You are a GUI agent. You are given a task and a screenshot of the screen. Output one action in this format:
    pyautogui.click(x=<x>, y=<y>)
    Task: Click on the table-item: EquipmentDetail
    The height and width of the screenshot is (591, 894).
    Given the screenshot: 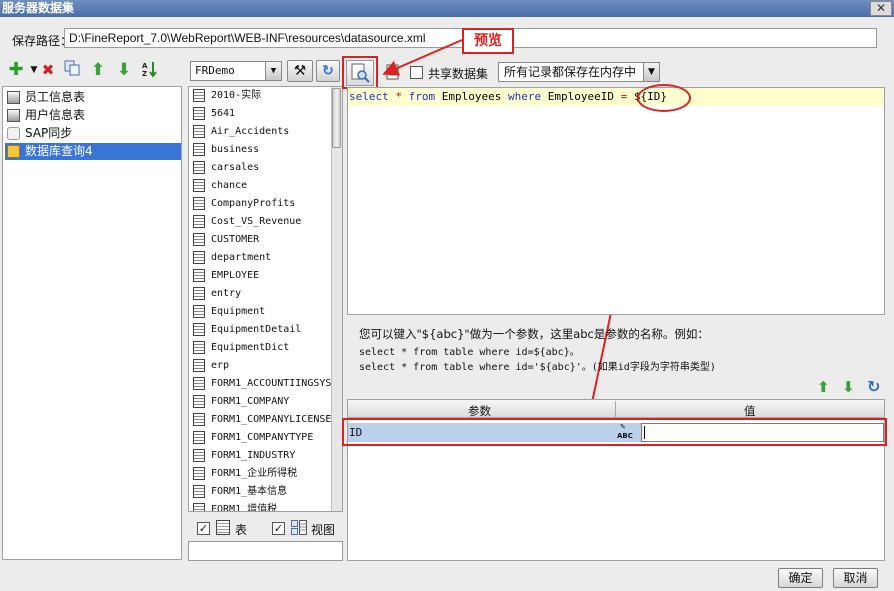 What is the action you would take?
    pyautogui.click(x=261, y=330)
    